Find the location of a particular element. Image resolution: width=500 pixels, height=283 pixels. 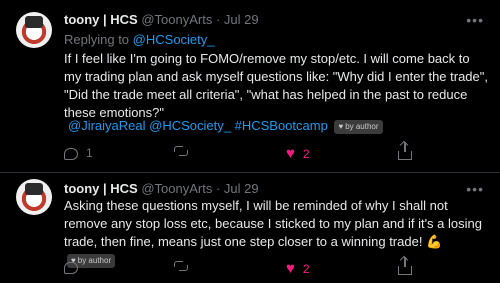

action-bar: 1 ♥ 2 is located at coordinates (276, 152).